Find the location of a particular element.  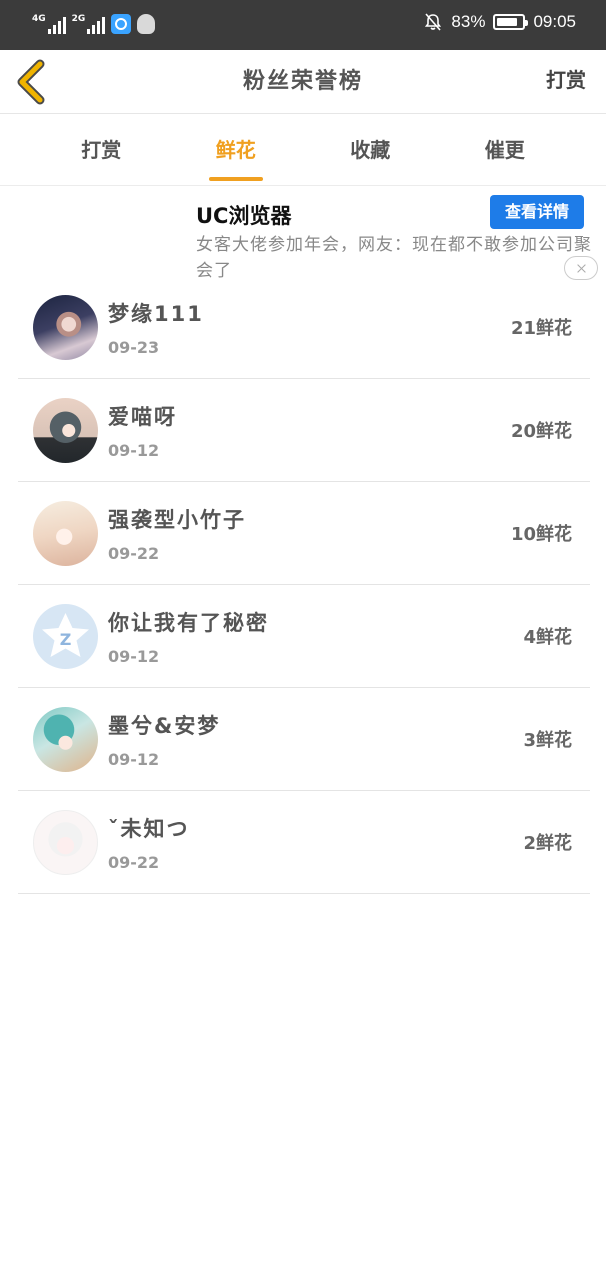

flower-count: 2鲜花 is located at coordinates (547, 843).